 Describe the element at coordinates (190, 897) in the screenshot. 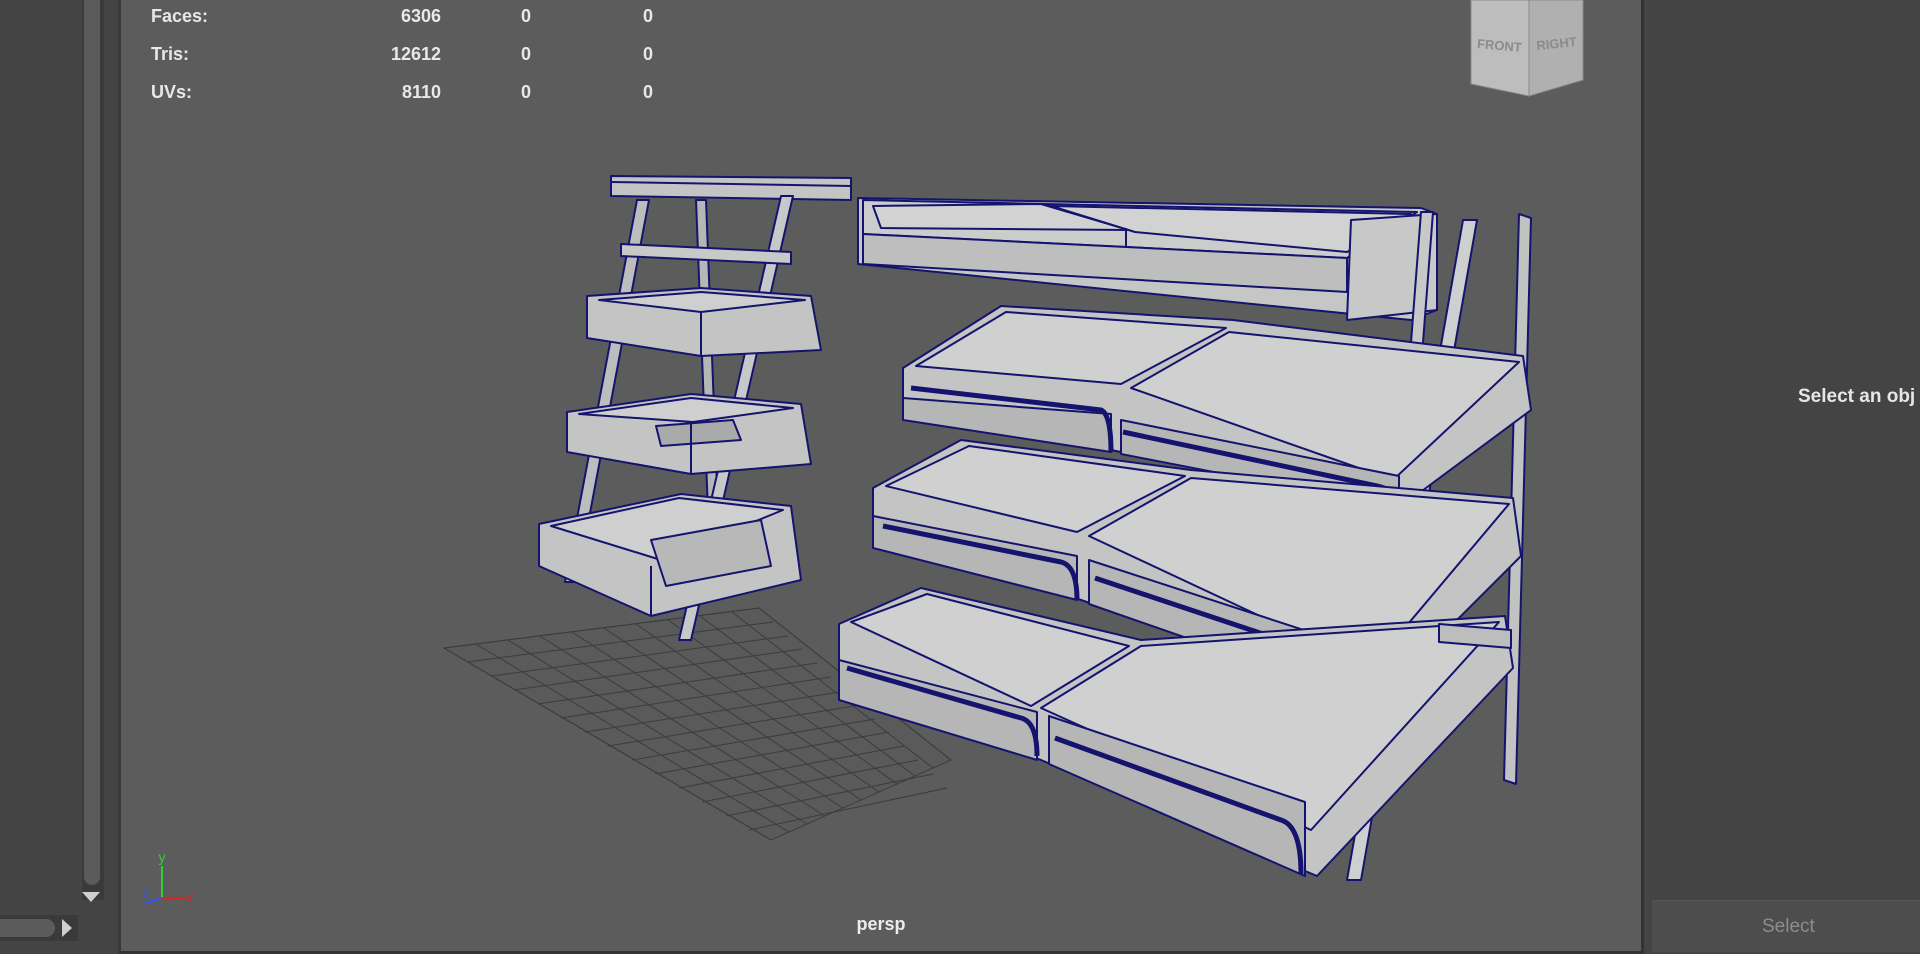

I see `axis-x-label: x` at that location.